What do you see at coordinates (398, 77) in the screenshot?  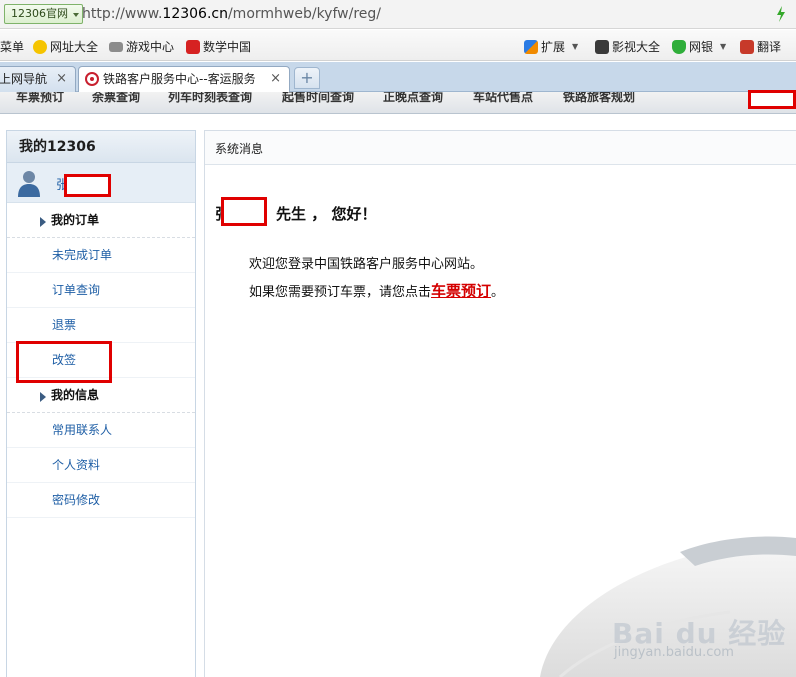 I see `tab-bar: 上网导航 × 铁路客户服务中心--客运服务 × +` at bounding box center [398, 77].